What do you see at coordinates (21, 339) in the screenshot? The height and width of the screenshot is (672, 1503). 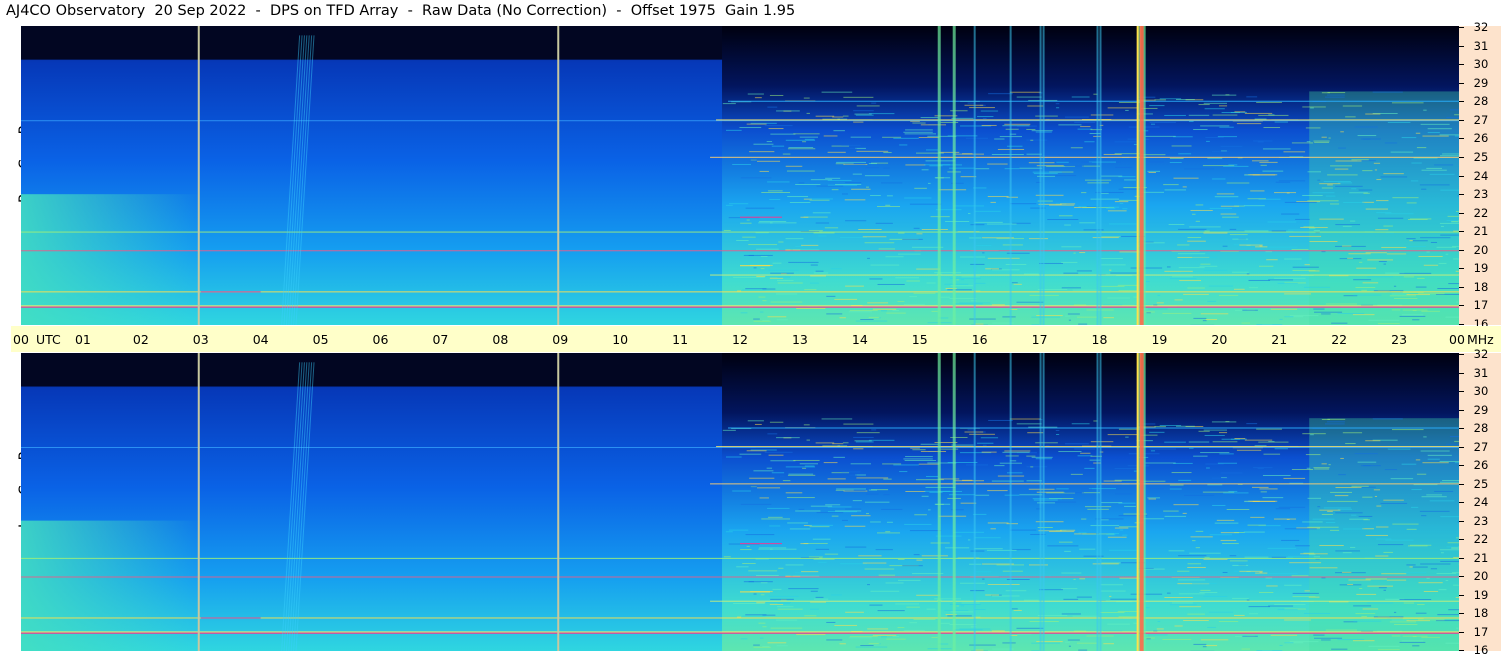 I see `time-tick-label: 00` at bounding box center [21, 339].